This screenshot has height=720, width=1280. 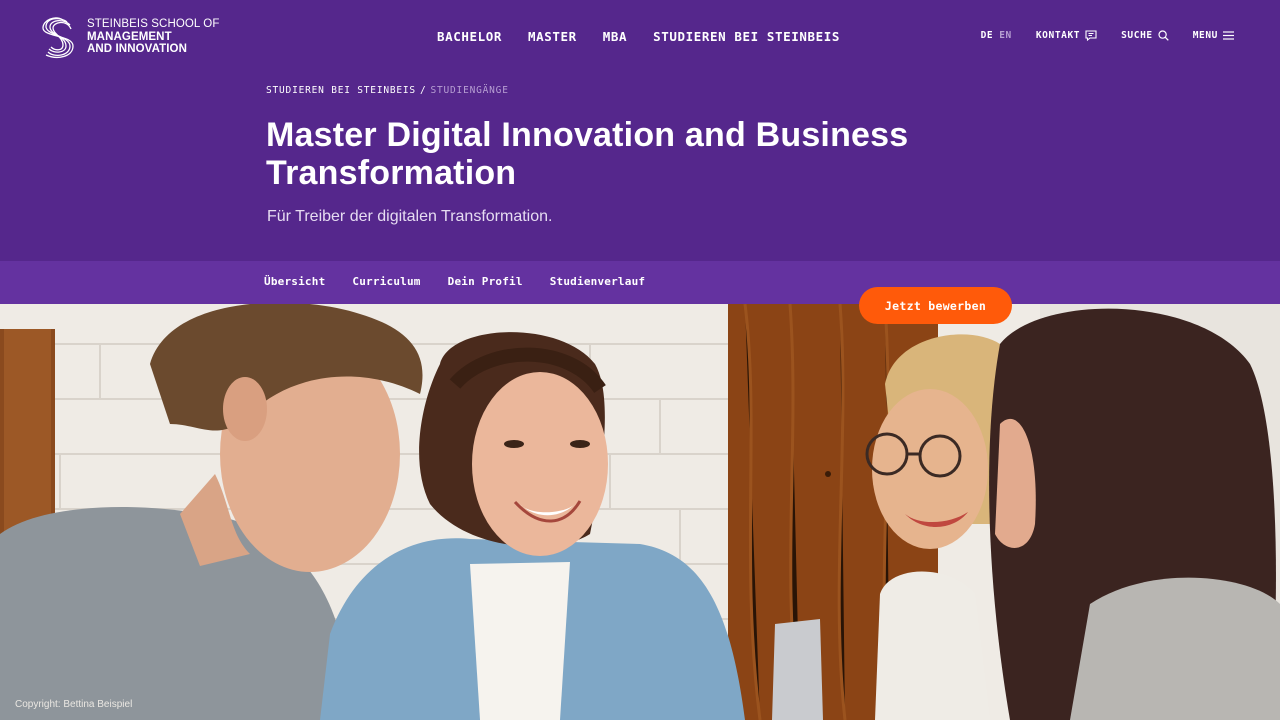 I want to click on breadcrumb: STUDIEREN BEI STEINBEIS / STUDIENGÄNGE, so click(x=387, y=90).